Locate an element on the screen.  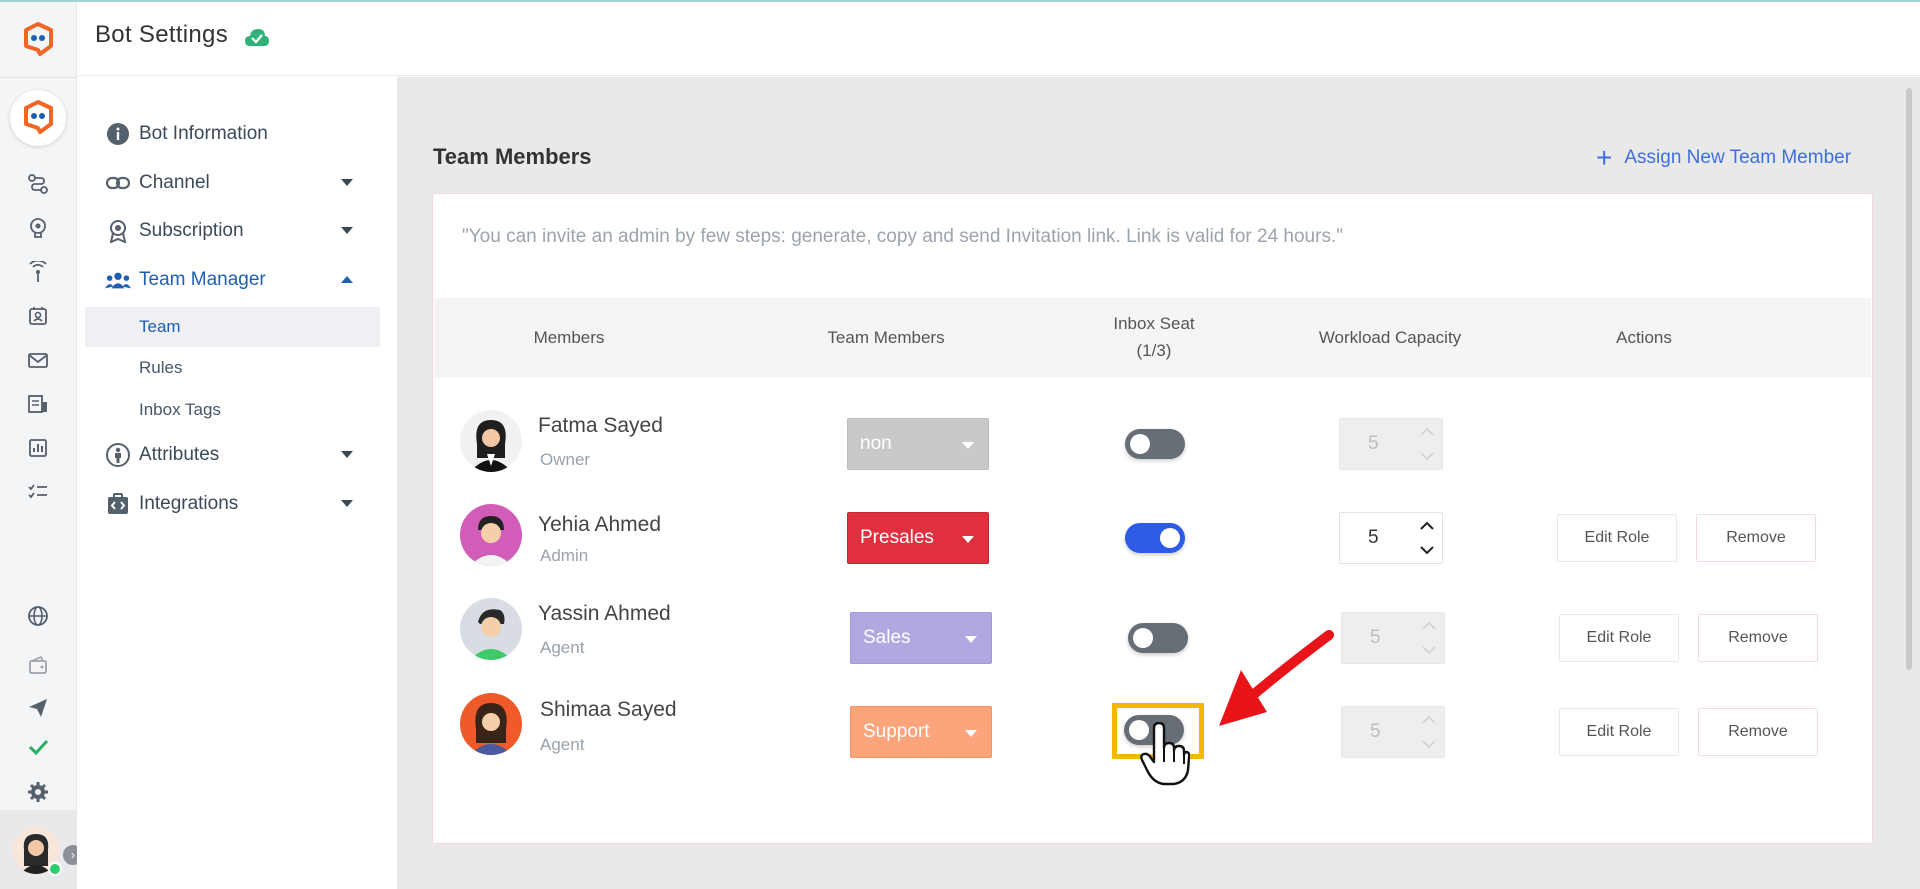
send-icon is located at coordinates (38, 708).